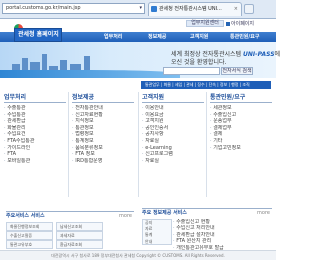 The image size is (320, 260). I want to click on section-title: 주요 정보제공 서비스, so click(164, 213).